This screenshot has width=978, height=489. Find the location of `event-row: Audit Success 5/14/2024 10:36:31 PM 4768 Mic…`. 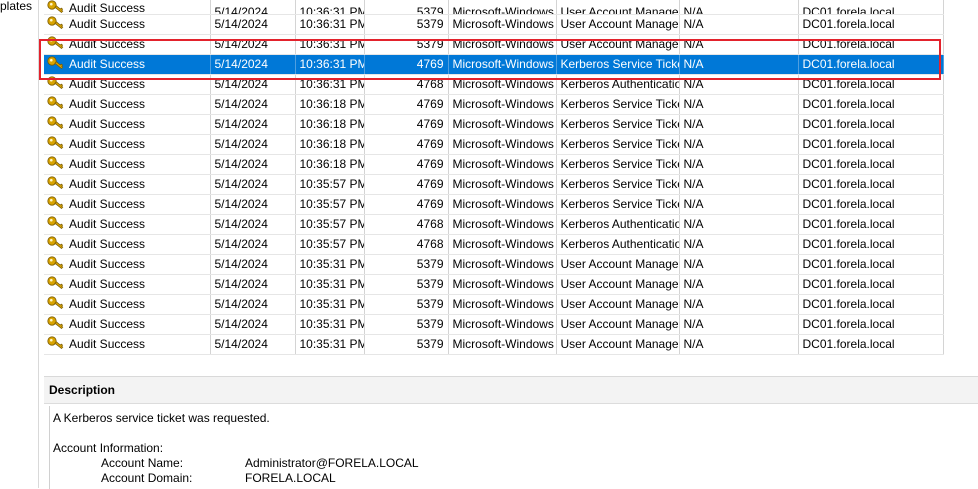

event-row: Audit Success 5/14/2024 10:36:31 PM 4768 Mic… is located at coordinates (494, 84).